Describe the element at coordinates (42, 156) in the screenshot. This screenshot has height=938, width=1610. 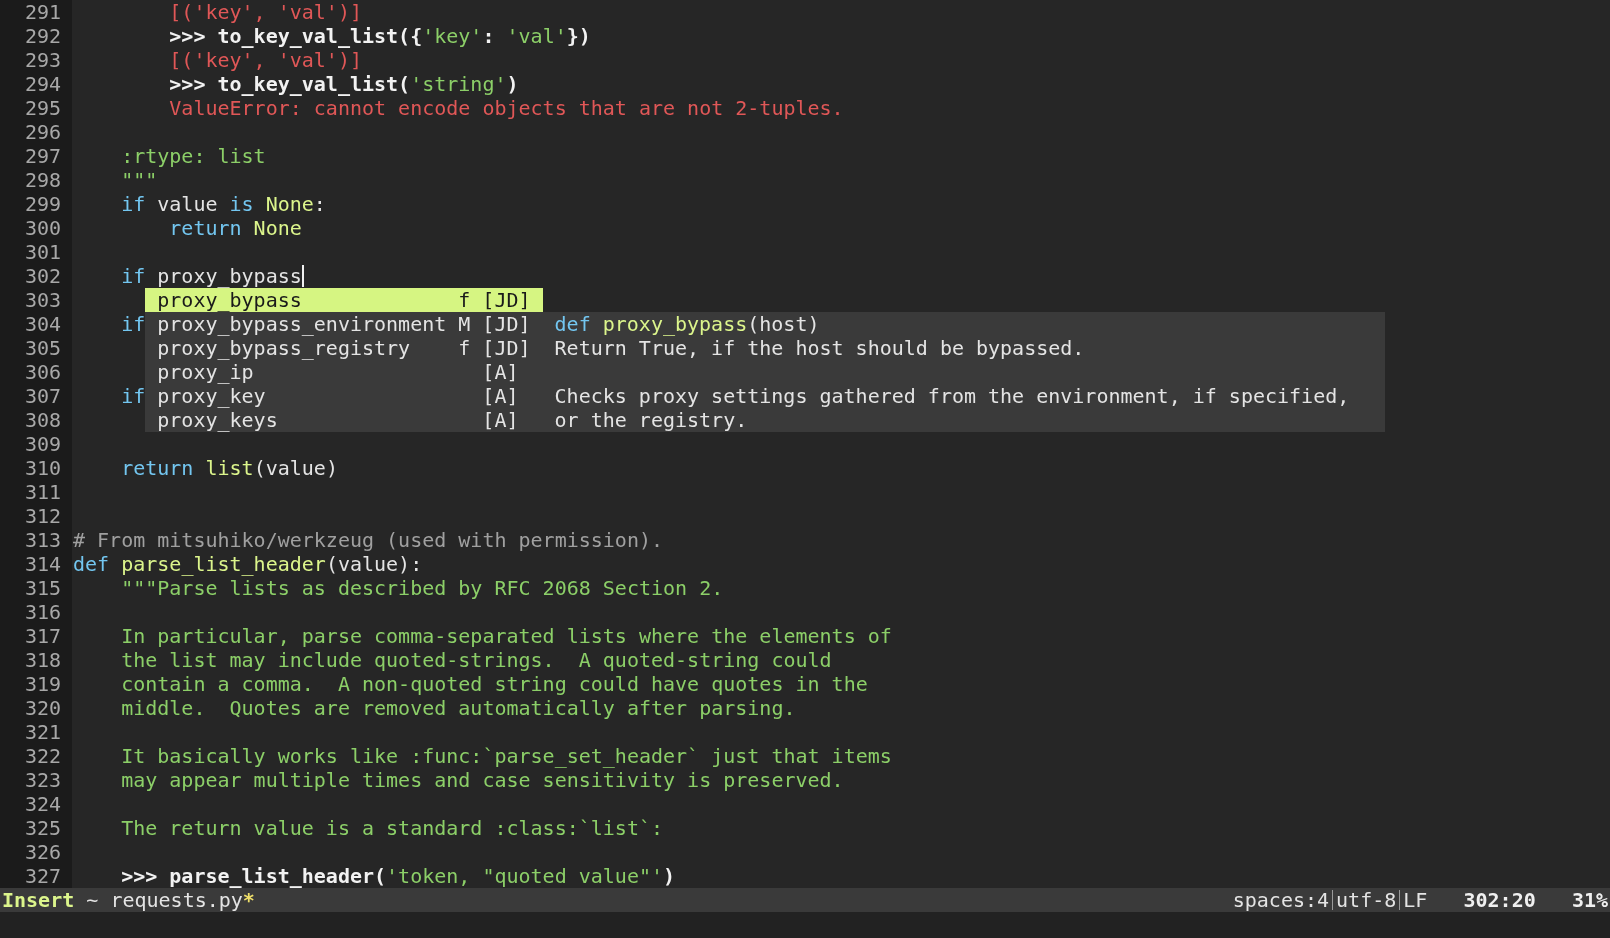
I see `line-number: 297` at that location.